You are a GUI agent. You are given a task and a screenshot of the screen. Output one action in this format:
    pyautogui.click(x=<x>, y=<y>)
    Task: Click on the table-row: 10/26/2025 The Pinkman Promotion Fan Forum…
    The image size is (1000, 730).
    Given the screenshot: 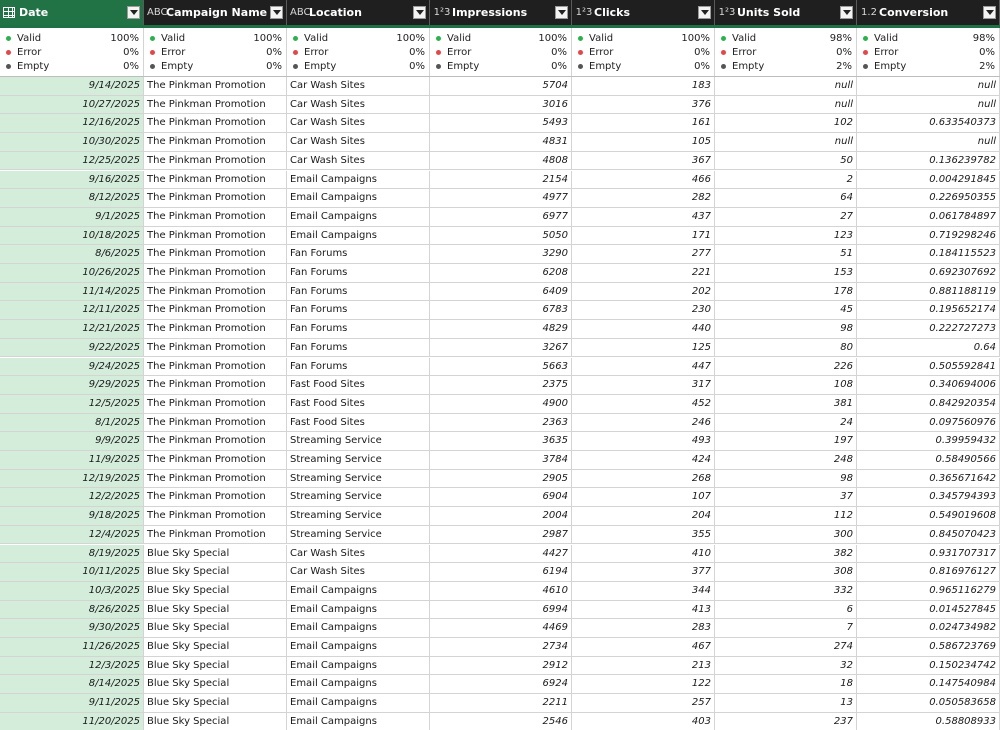 What is the action you would take?
    pyautogui.click(x=500, y=273)
    